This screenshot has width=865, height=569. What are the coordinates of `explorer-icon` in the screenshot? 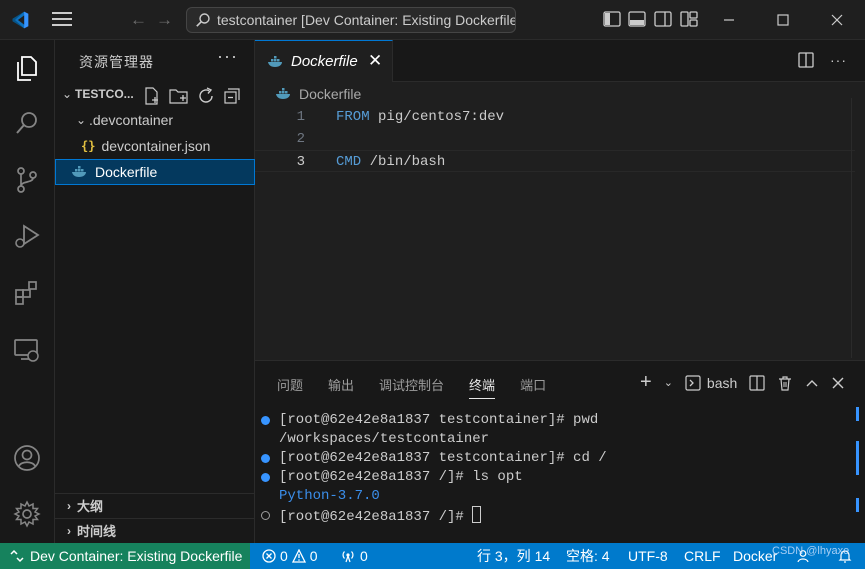 It's located at (27, 68).